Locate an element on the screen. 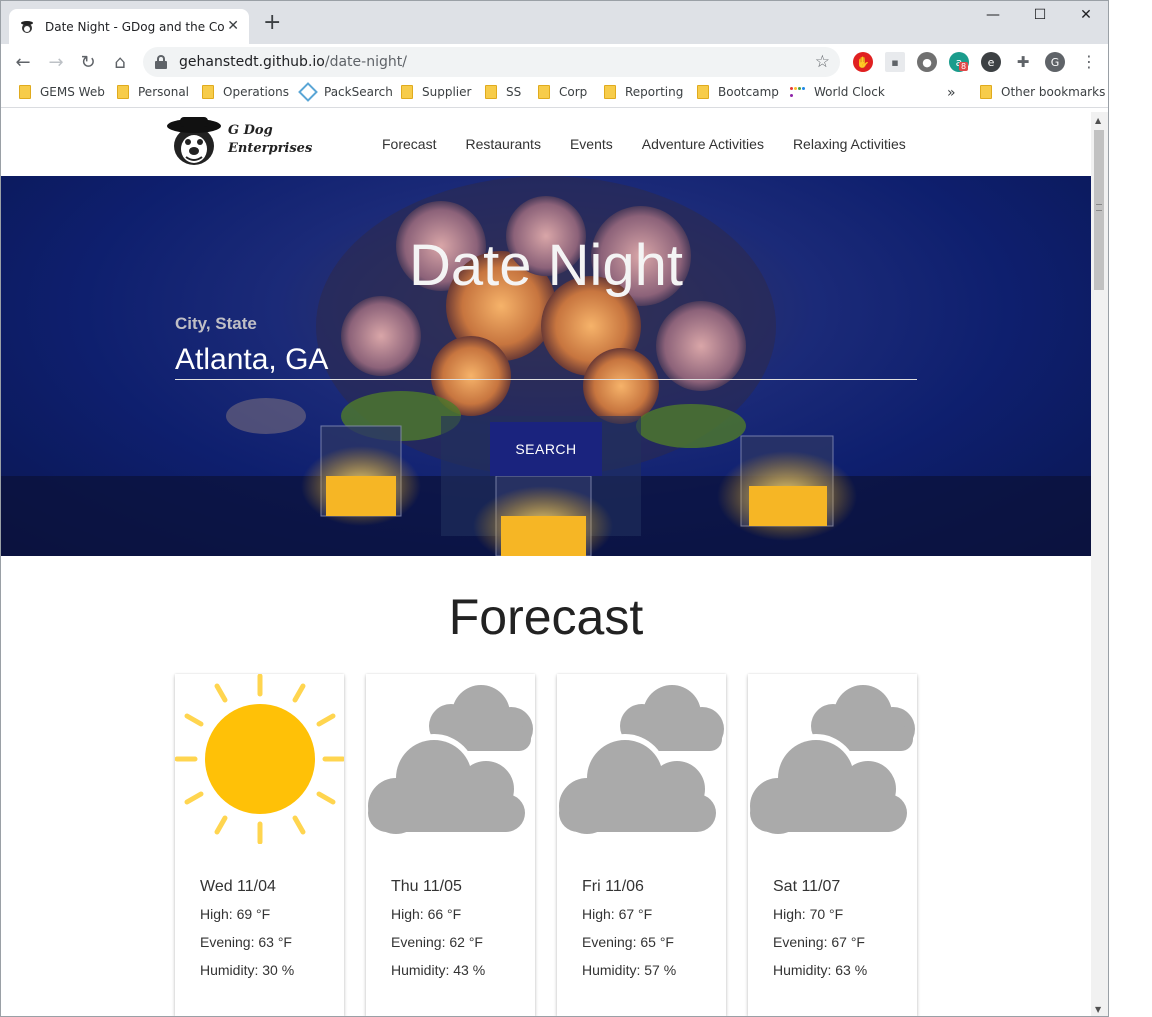 This screenshot has height=1017, width=1152. bookmark-corp: Corp is located at coordinates (562, 92).